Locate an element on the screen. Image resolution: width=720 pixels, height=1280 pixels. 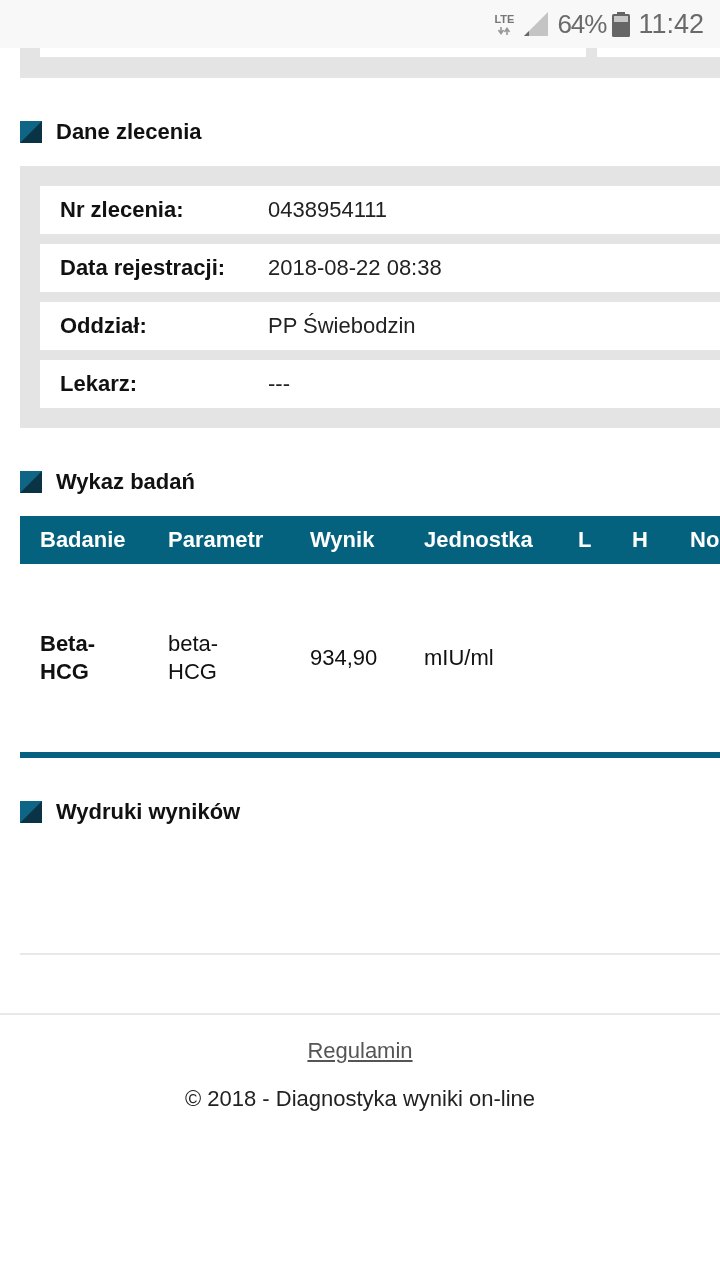
column-header: L is located at coordinates (585, 540).